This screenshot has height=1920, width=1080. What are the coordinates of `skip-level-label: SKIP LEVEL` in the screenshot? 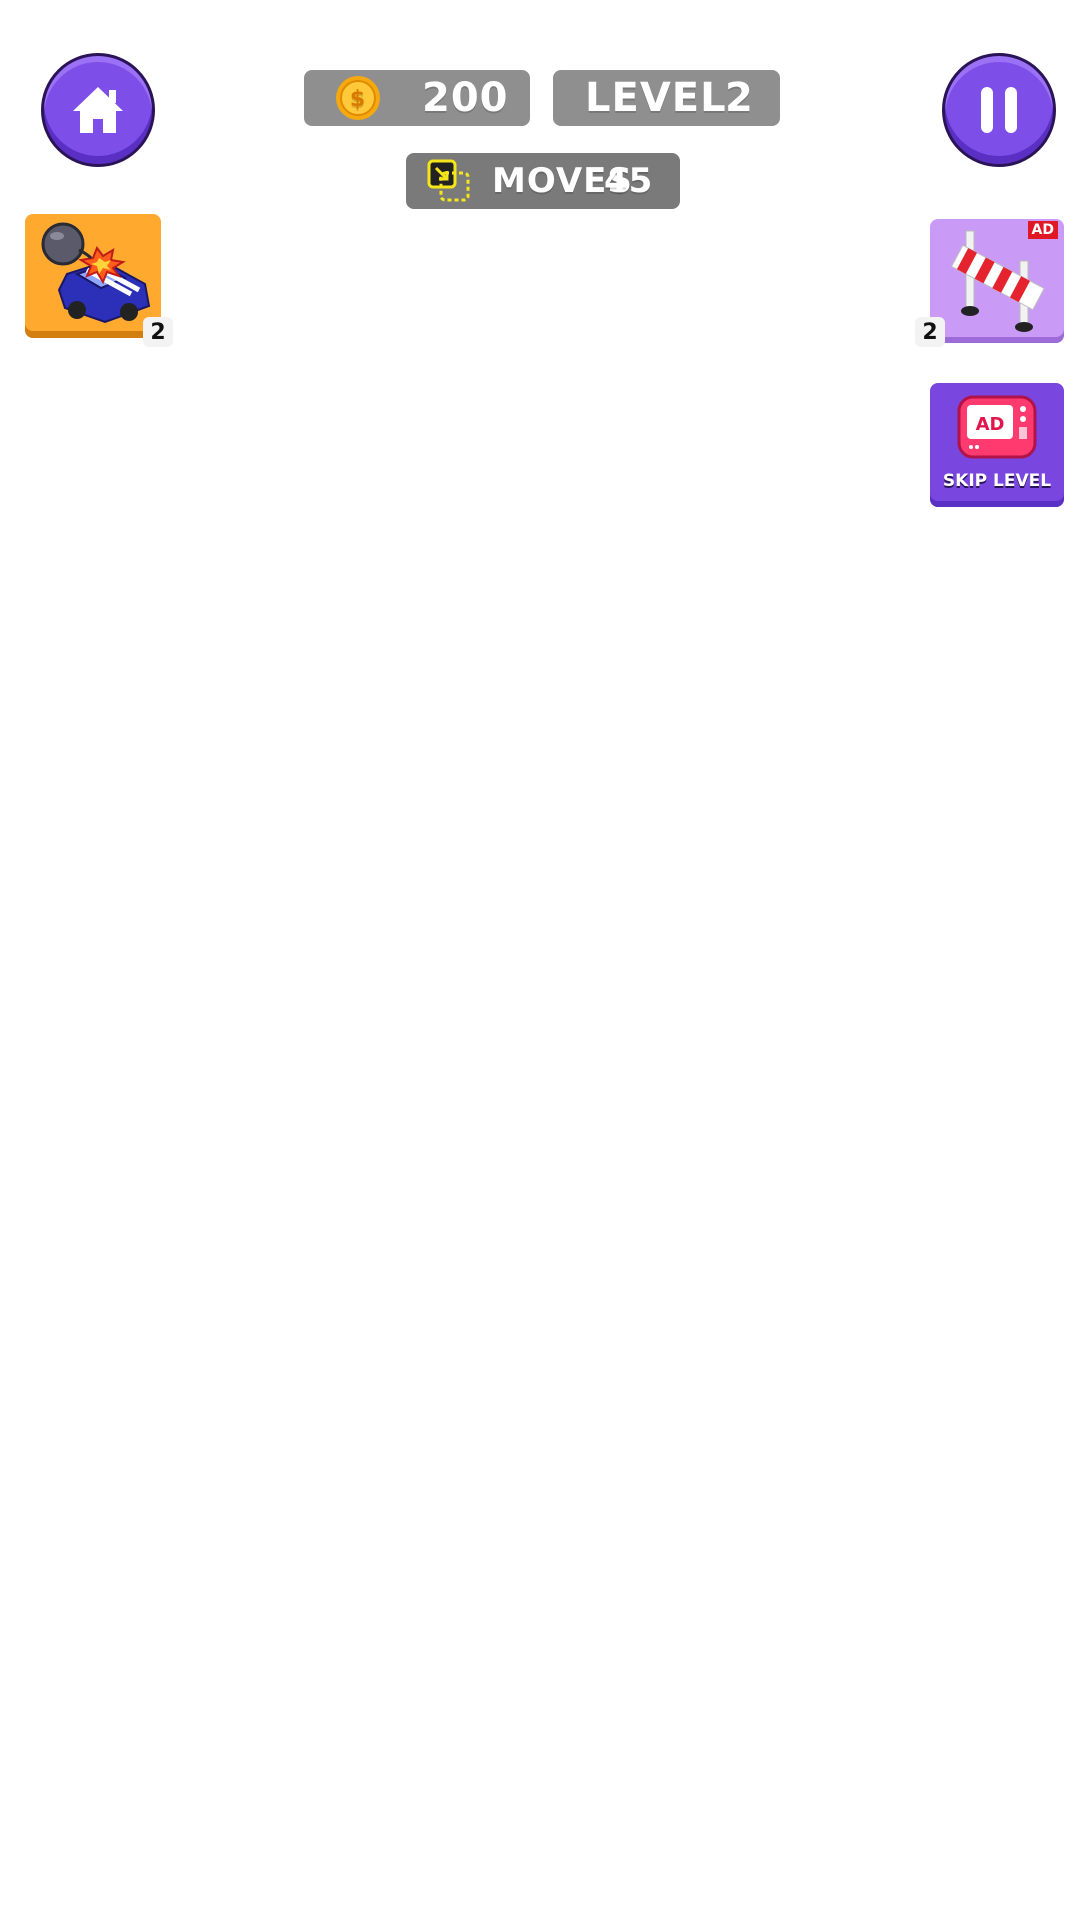 It's located at (997, 481).